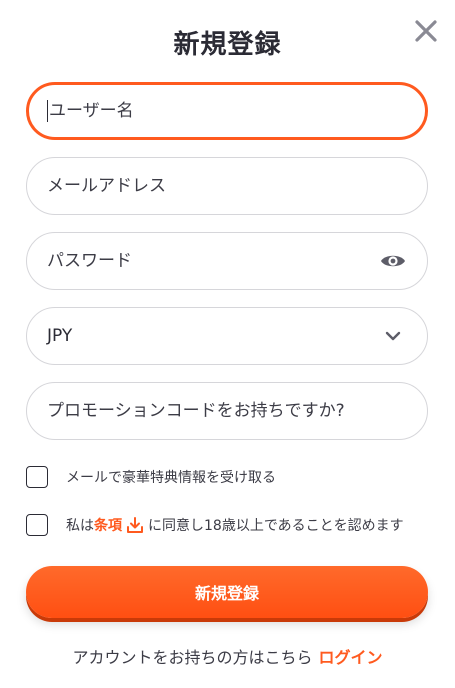 This screenshot has height=688, width=455. I want to click on promo-code-input, so click(227, 411).